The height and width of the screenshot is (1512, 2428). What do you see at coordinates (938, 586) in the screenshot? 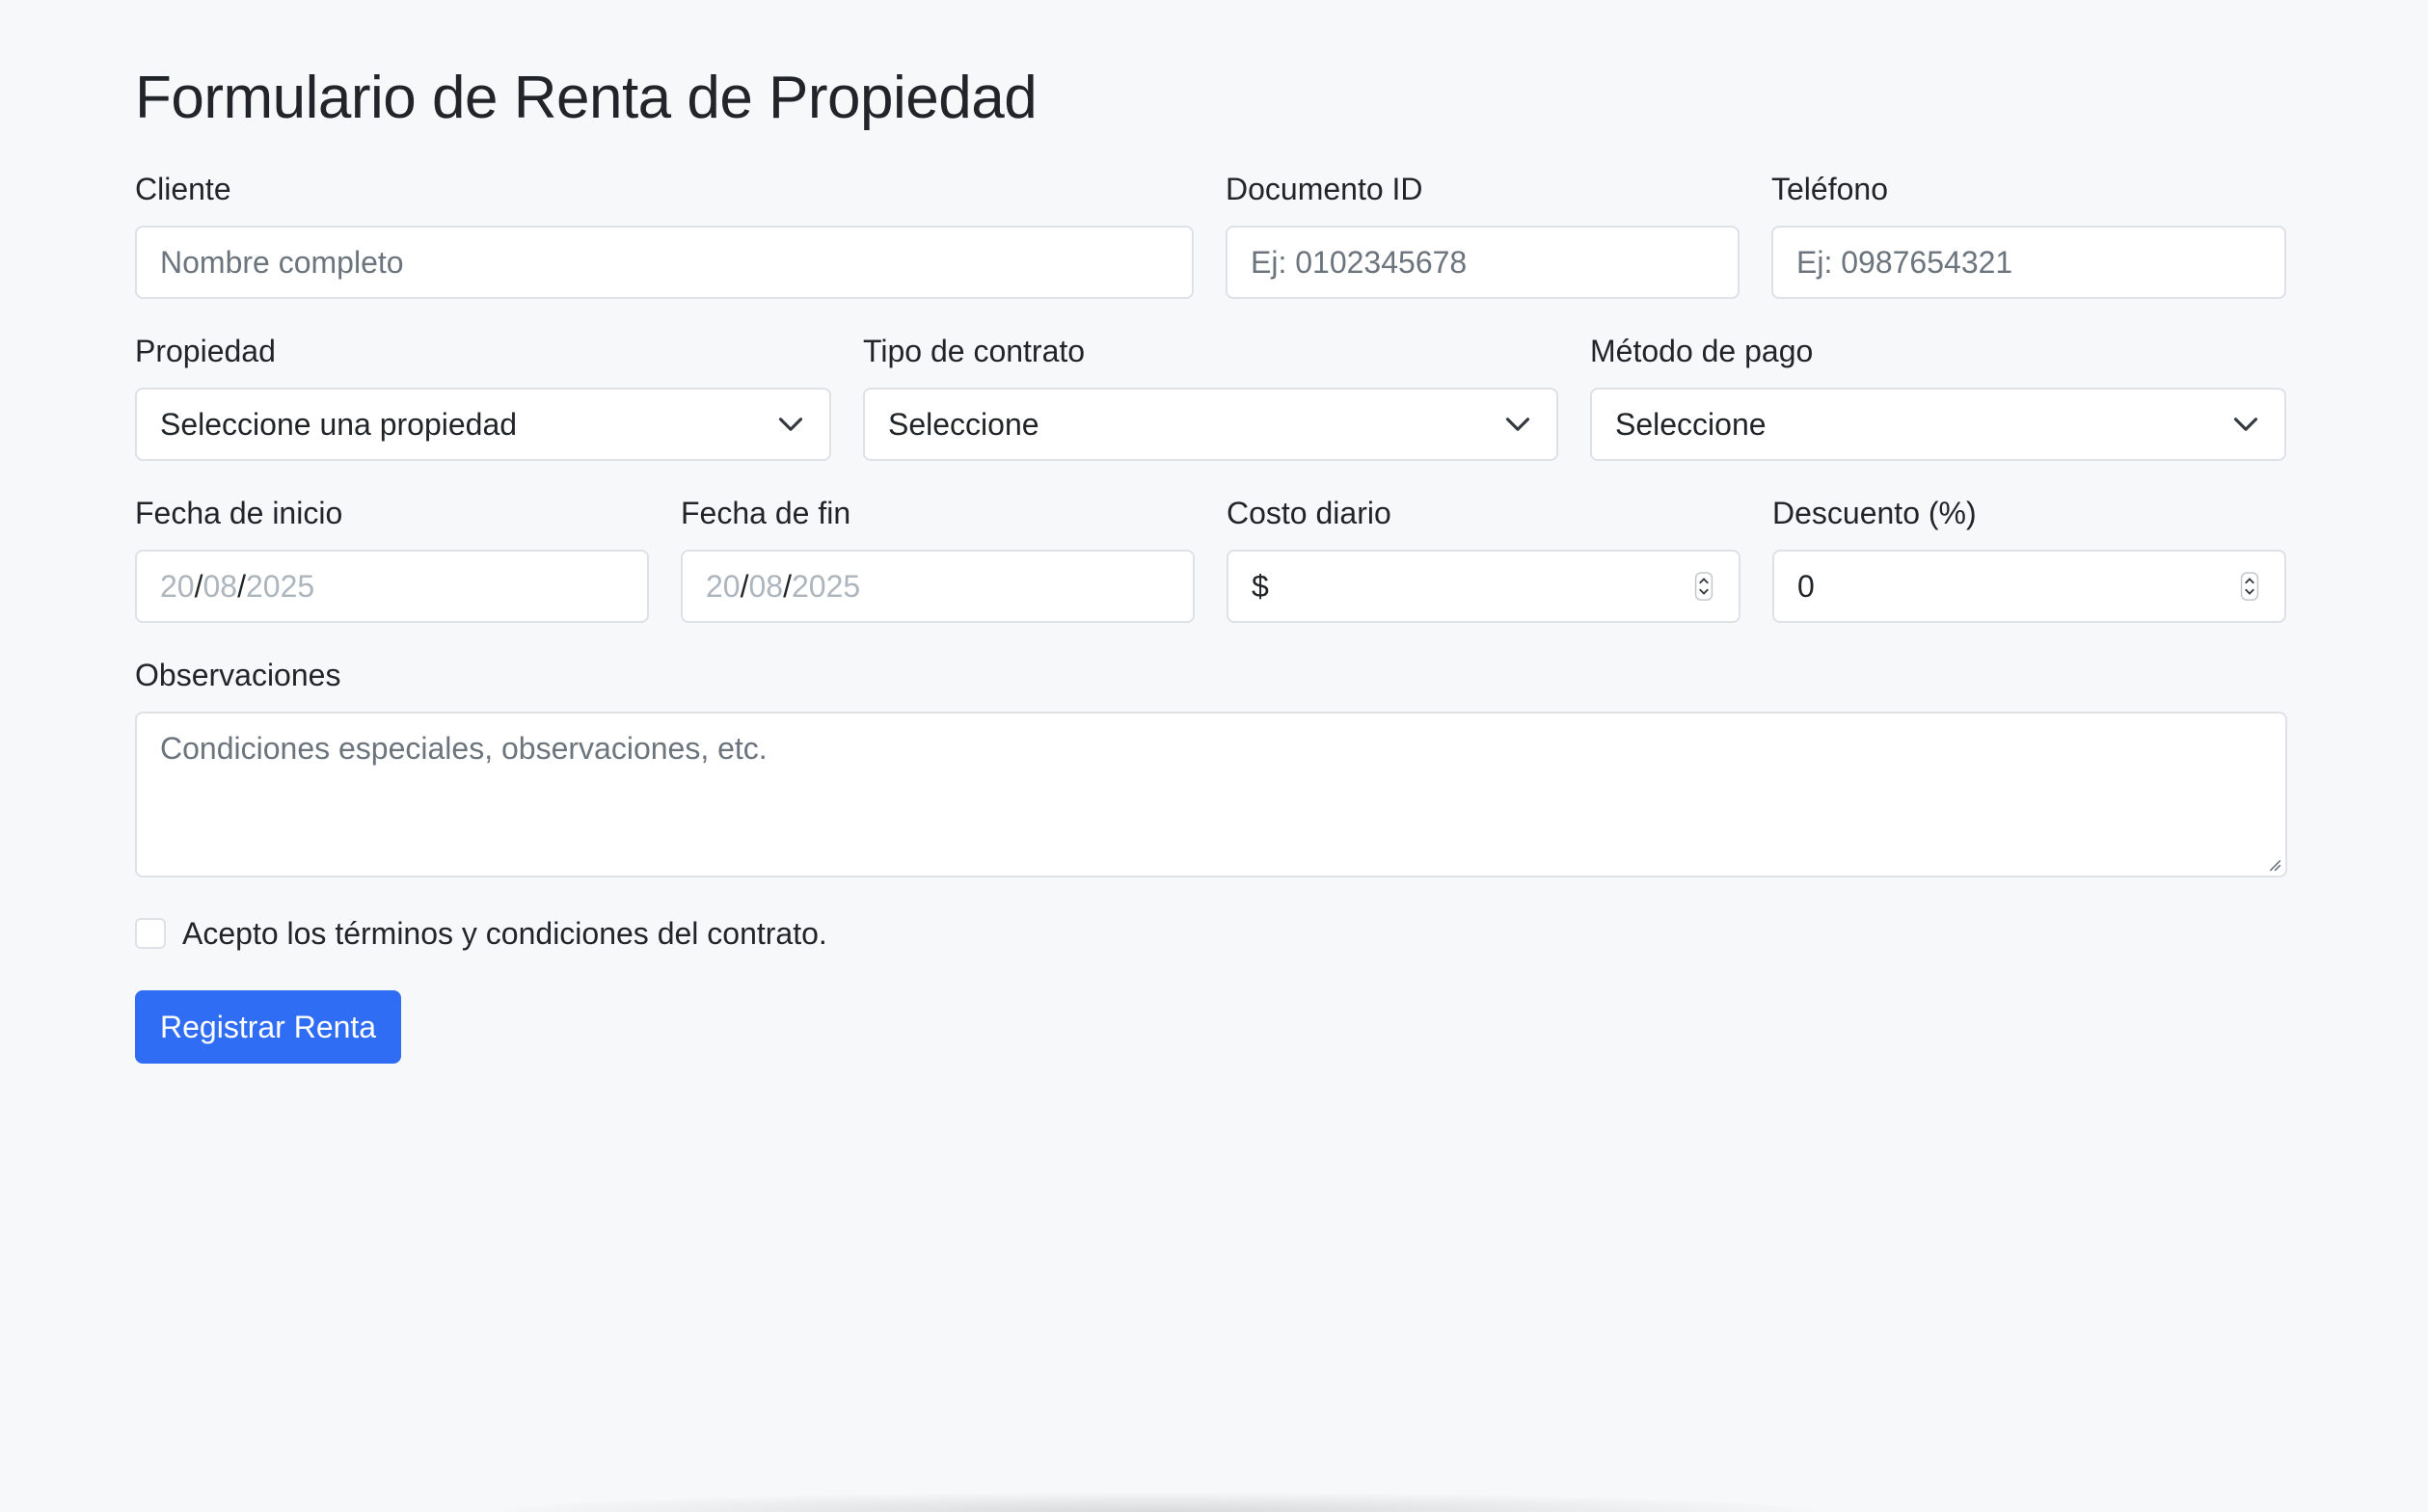
I see `fecha-fin-input: 20/08/2025` at bounding box center [938, 586].